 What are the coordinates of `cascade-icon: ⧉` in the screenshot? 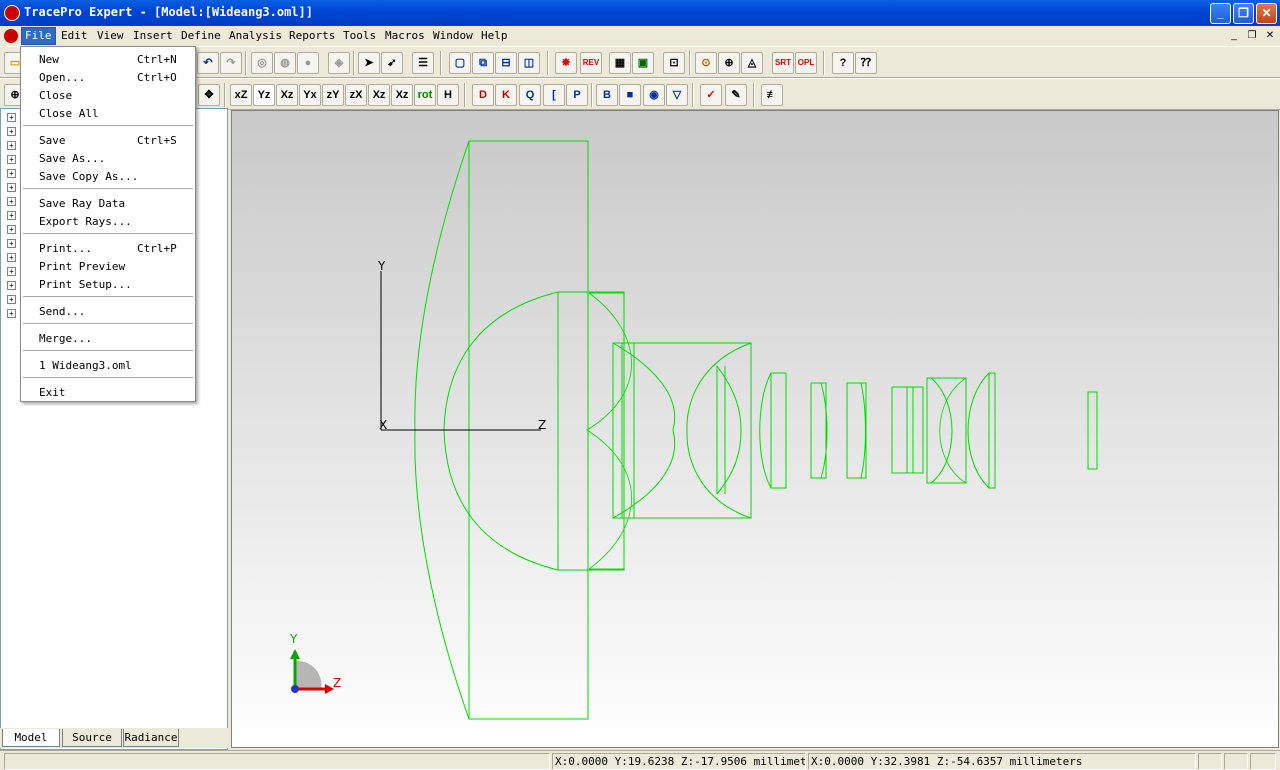 It's located at (483, 63).